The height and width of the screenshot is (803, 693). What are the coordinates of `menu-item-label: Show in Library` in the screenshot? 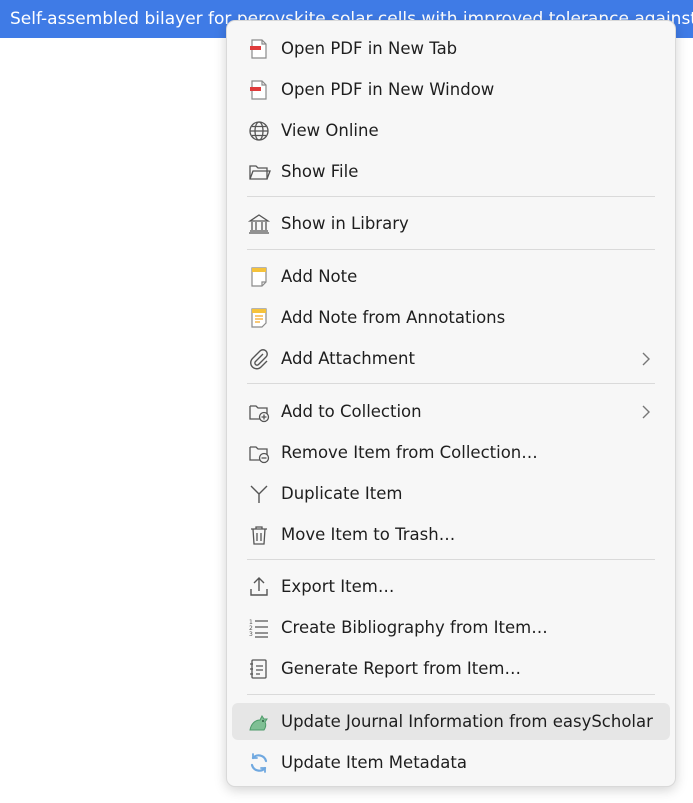 It's located at (345, 223).